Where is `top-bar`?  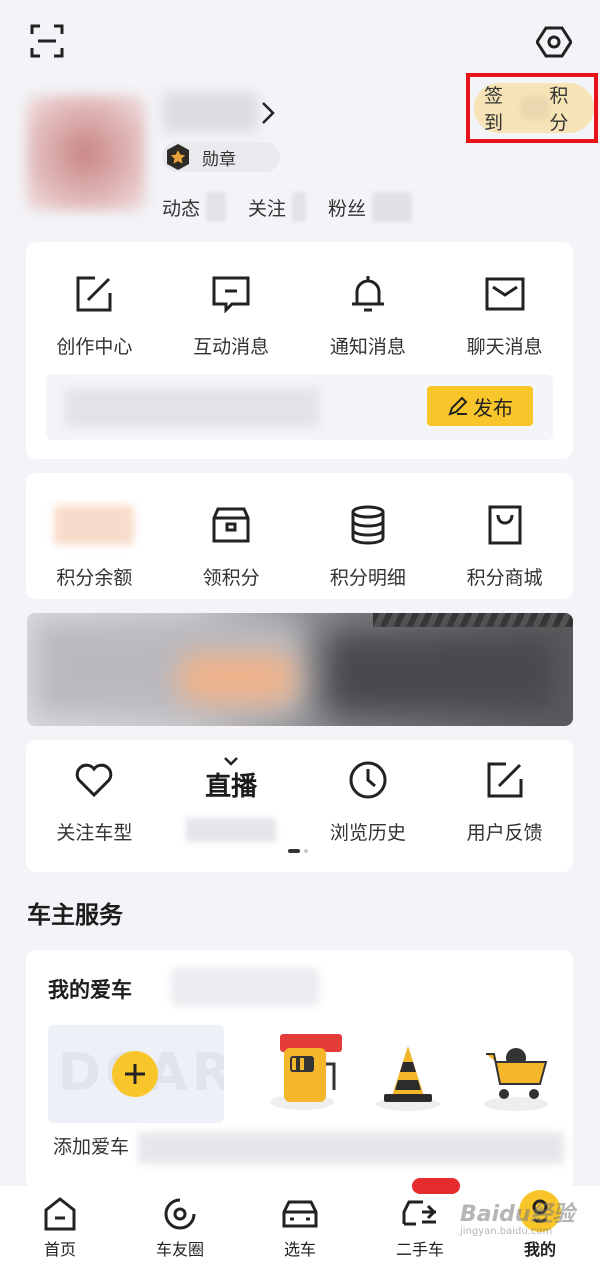 top-bar is located at coordinates (300, 40).